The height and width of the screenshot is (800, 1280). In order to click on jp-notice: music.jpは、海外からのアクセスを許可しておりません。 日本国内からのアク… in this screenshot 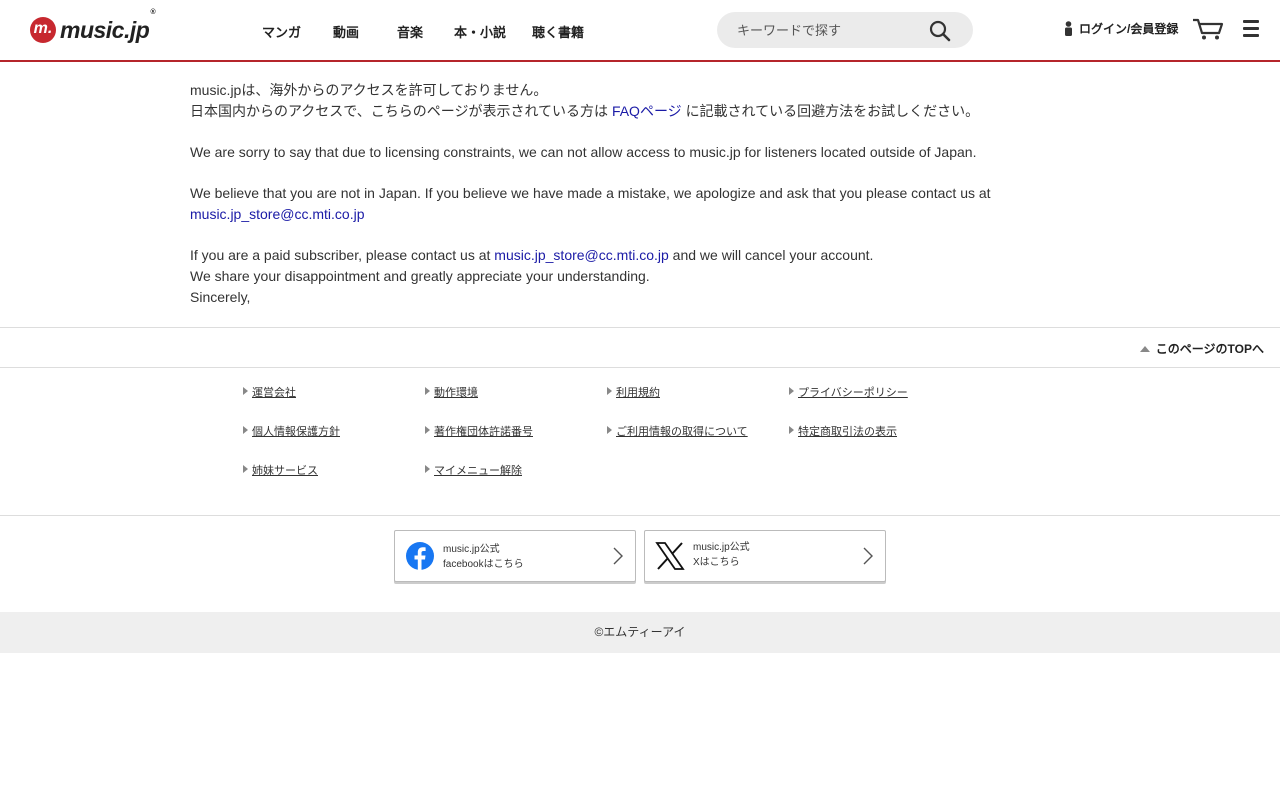, I will do `click(630, 101)`.